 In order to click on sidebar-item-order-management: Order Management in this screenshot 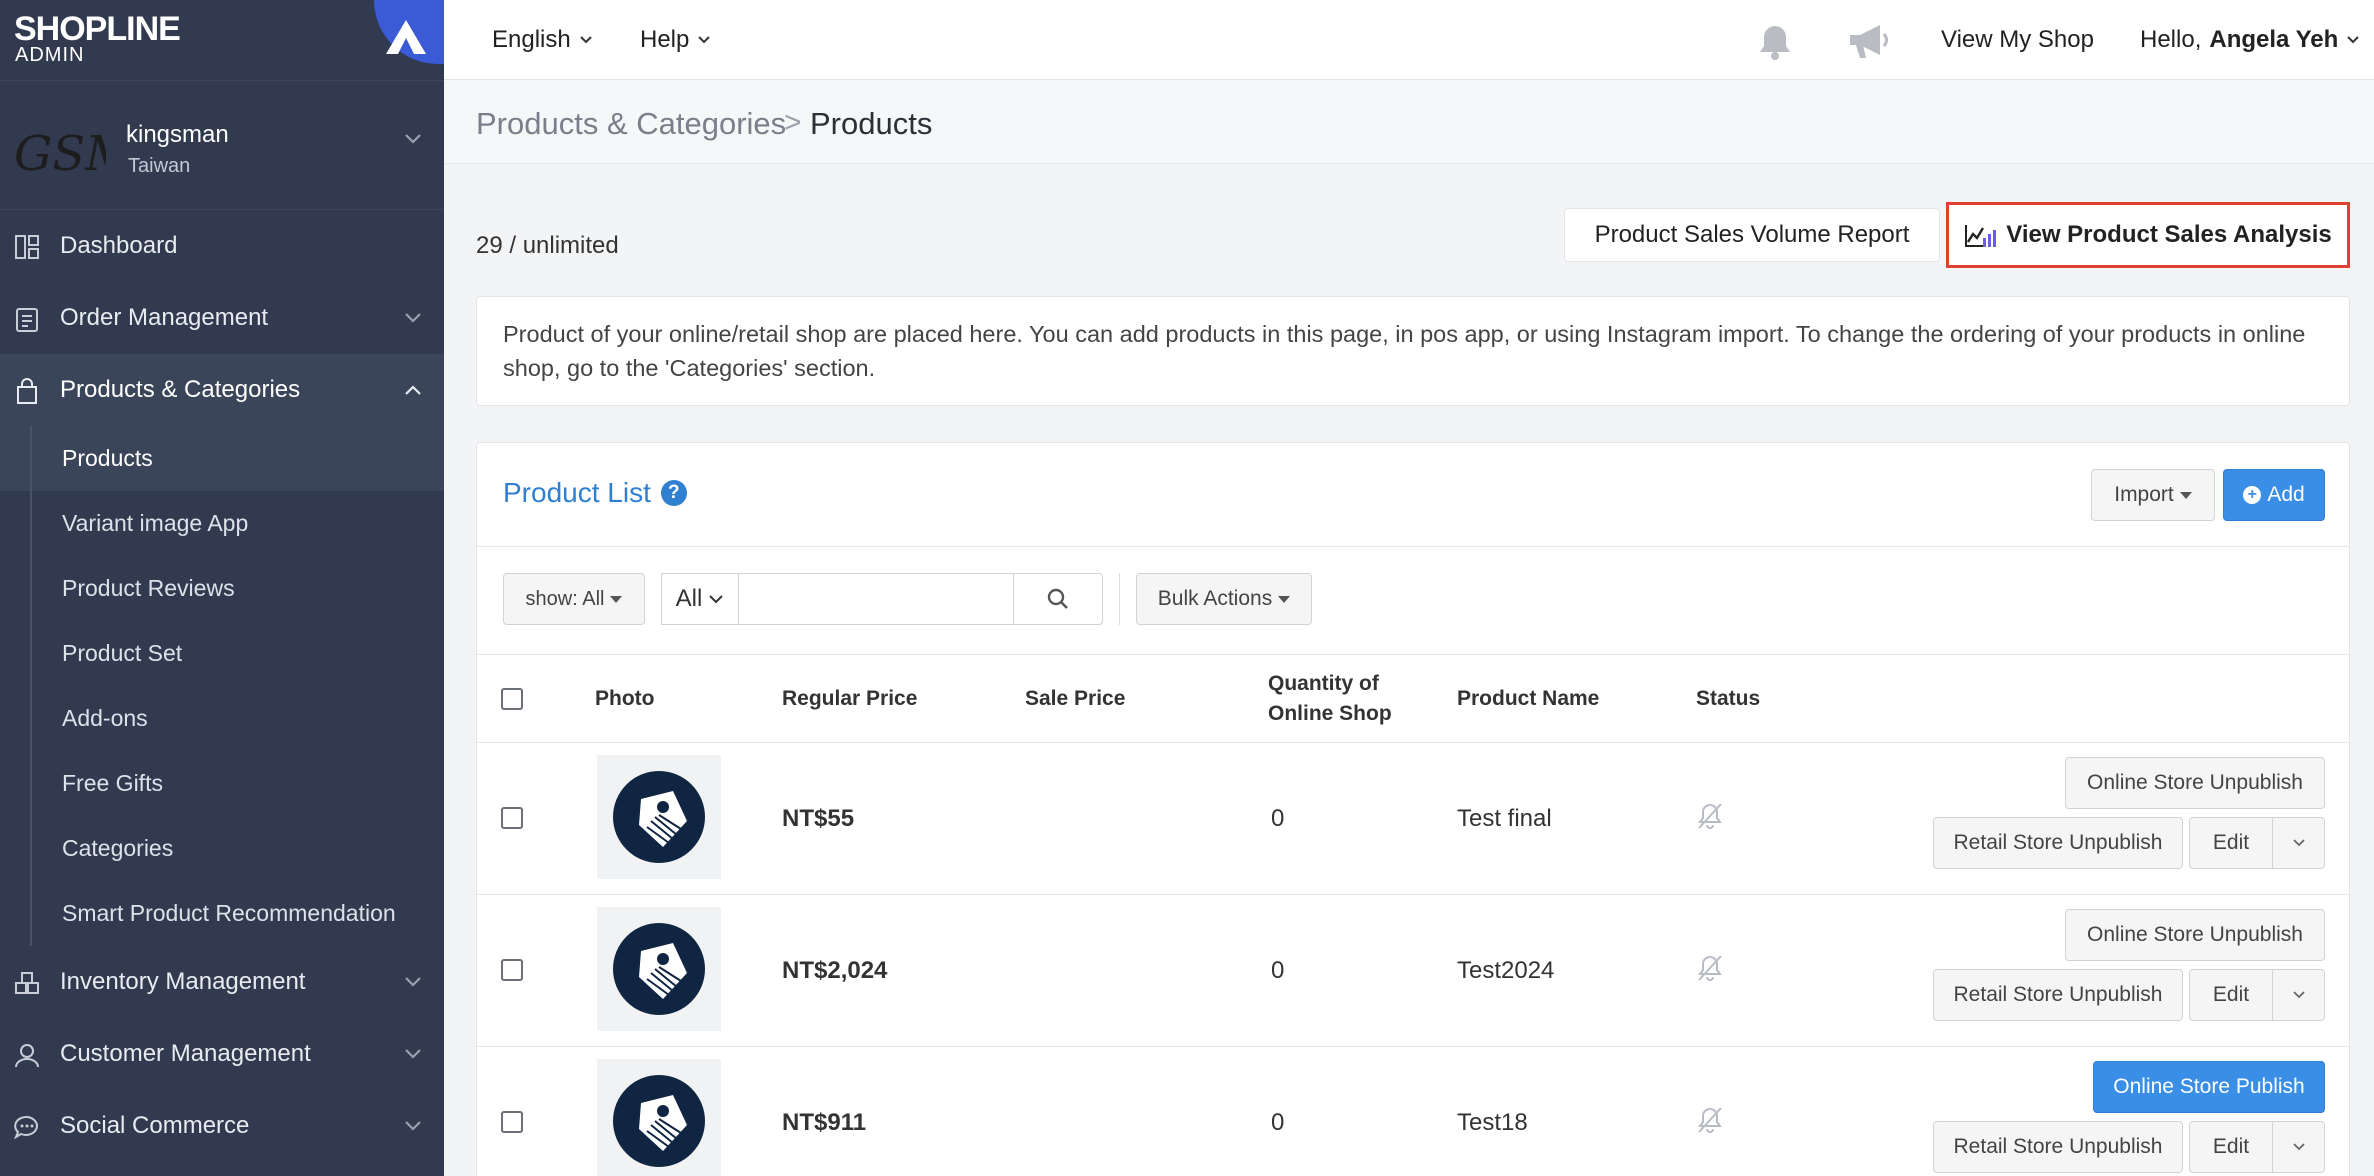, I will do `click(222, 318)`.